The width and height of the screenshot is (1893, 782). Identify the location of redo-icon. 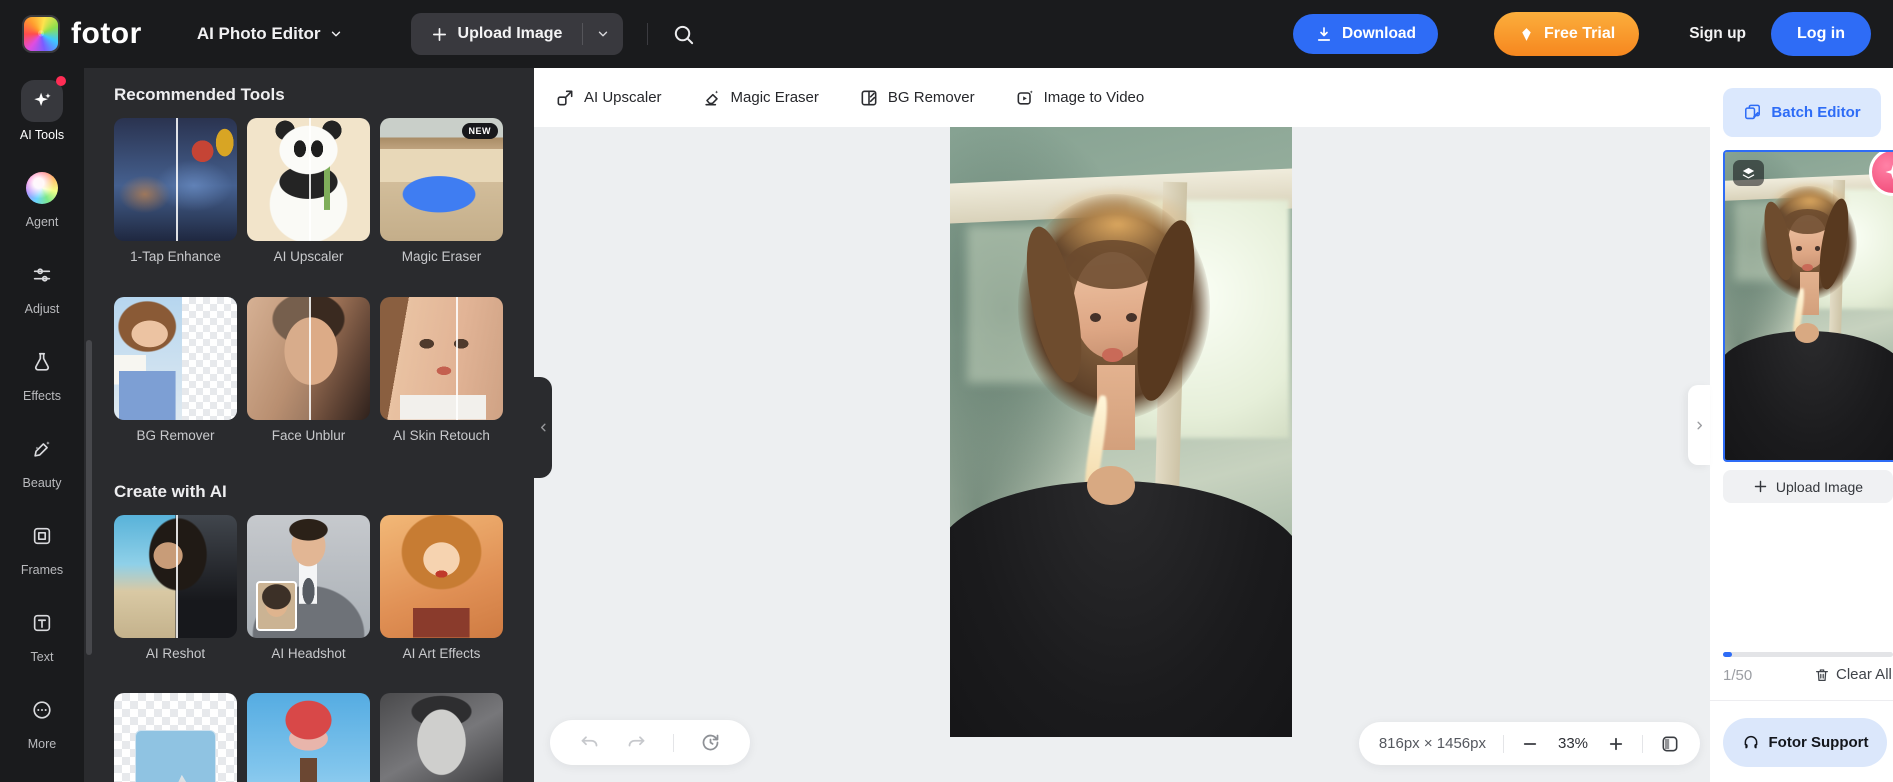
(636, 741).